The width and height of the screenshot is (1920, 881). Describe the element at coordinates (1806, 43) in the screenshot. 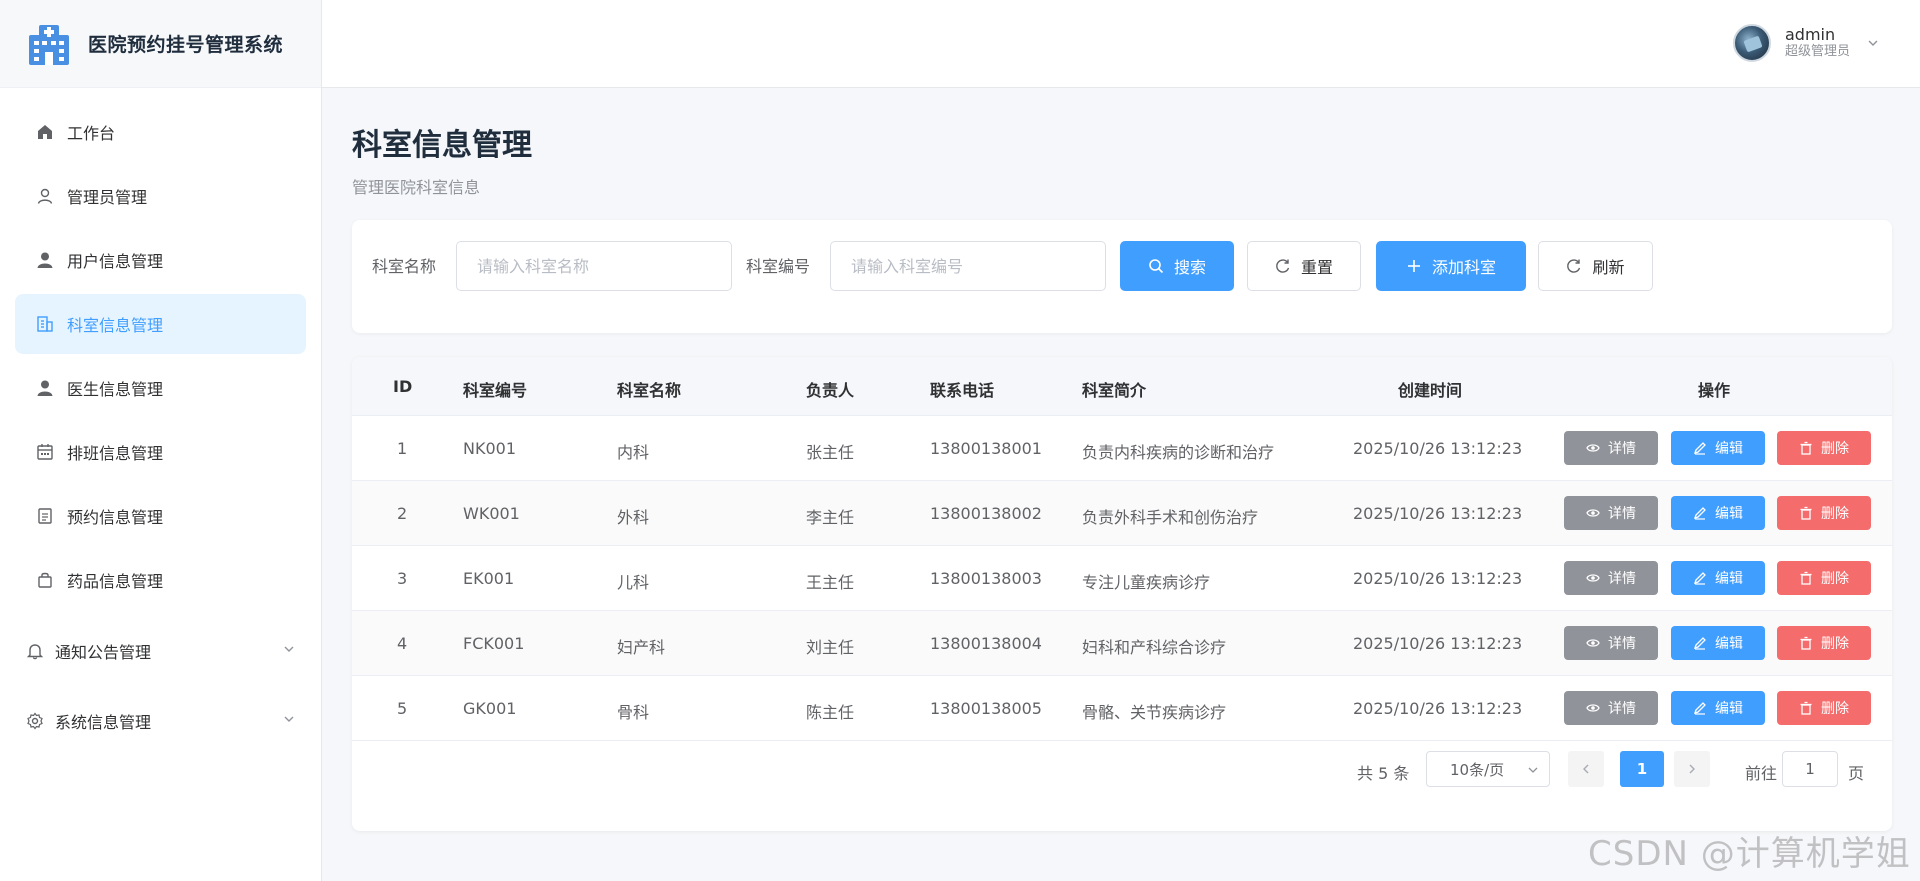

I see `user-menu: admin 超级管理员` at that location.